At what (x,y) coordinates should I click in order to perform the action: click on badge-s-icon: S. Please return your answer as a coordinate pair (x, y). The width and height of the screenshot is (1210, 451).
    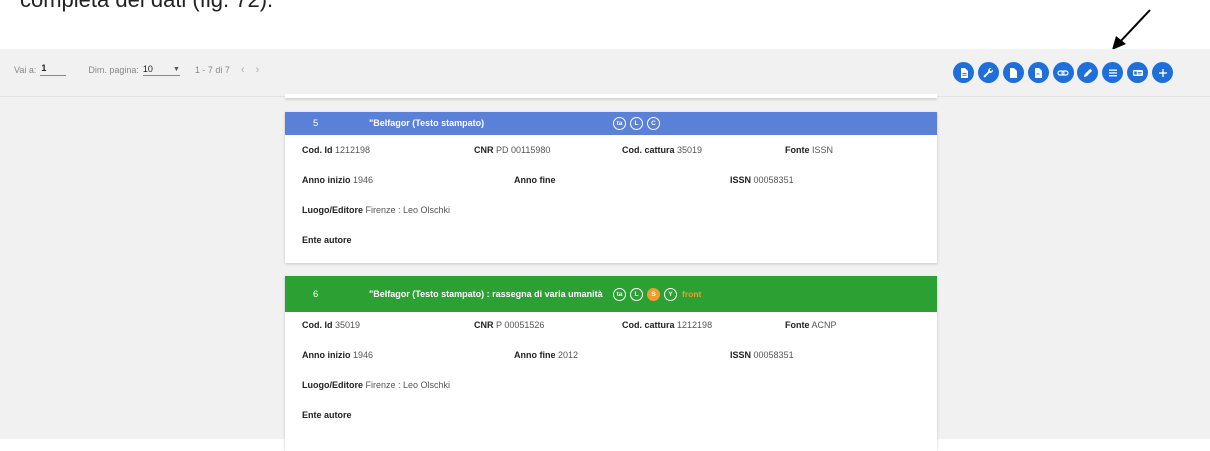
    Looking at the image, I should click on (653, 294).